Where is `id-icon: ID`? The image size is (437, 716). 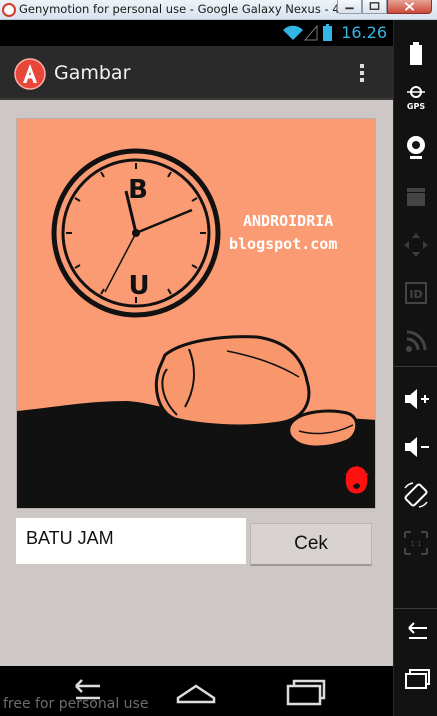 id-icon: ID is located at coordinates (416, 293).